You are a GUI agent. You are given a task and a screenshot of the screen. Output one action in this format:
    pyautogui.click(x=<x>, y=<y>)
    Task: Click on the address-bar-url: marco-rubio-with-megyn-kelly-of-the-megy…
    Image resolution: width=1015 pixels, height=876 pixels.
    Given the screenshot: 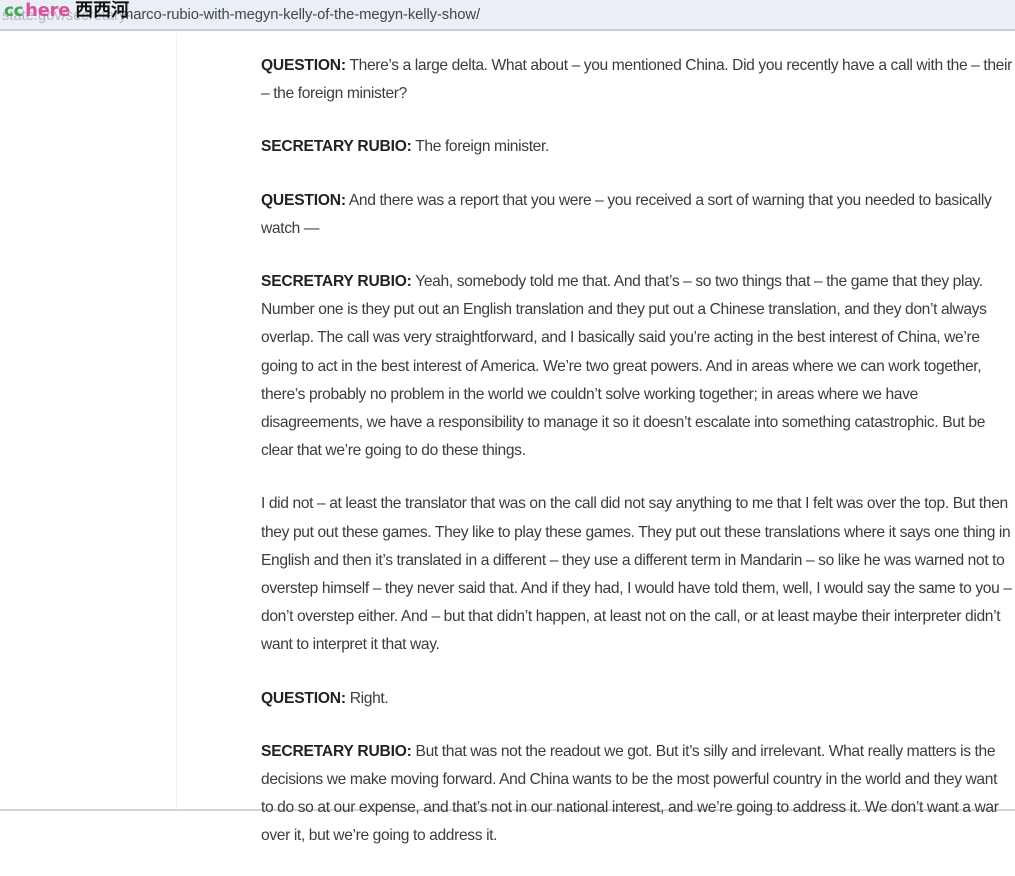 What is the action you would take?
    pyautogui.click(x=300, y=15)
    